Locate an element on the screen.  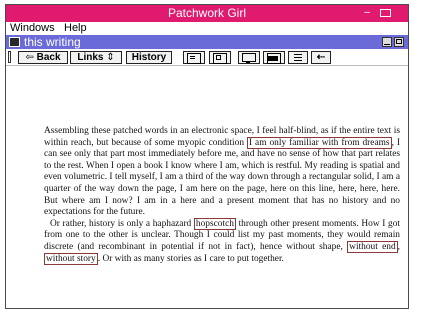
monitor-button is located at coordinates (249, 57).